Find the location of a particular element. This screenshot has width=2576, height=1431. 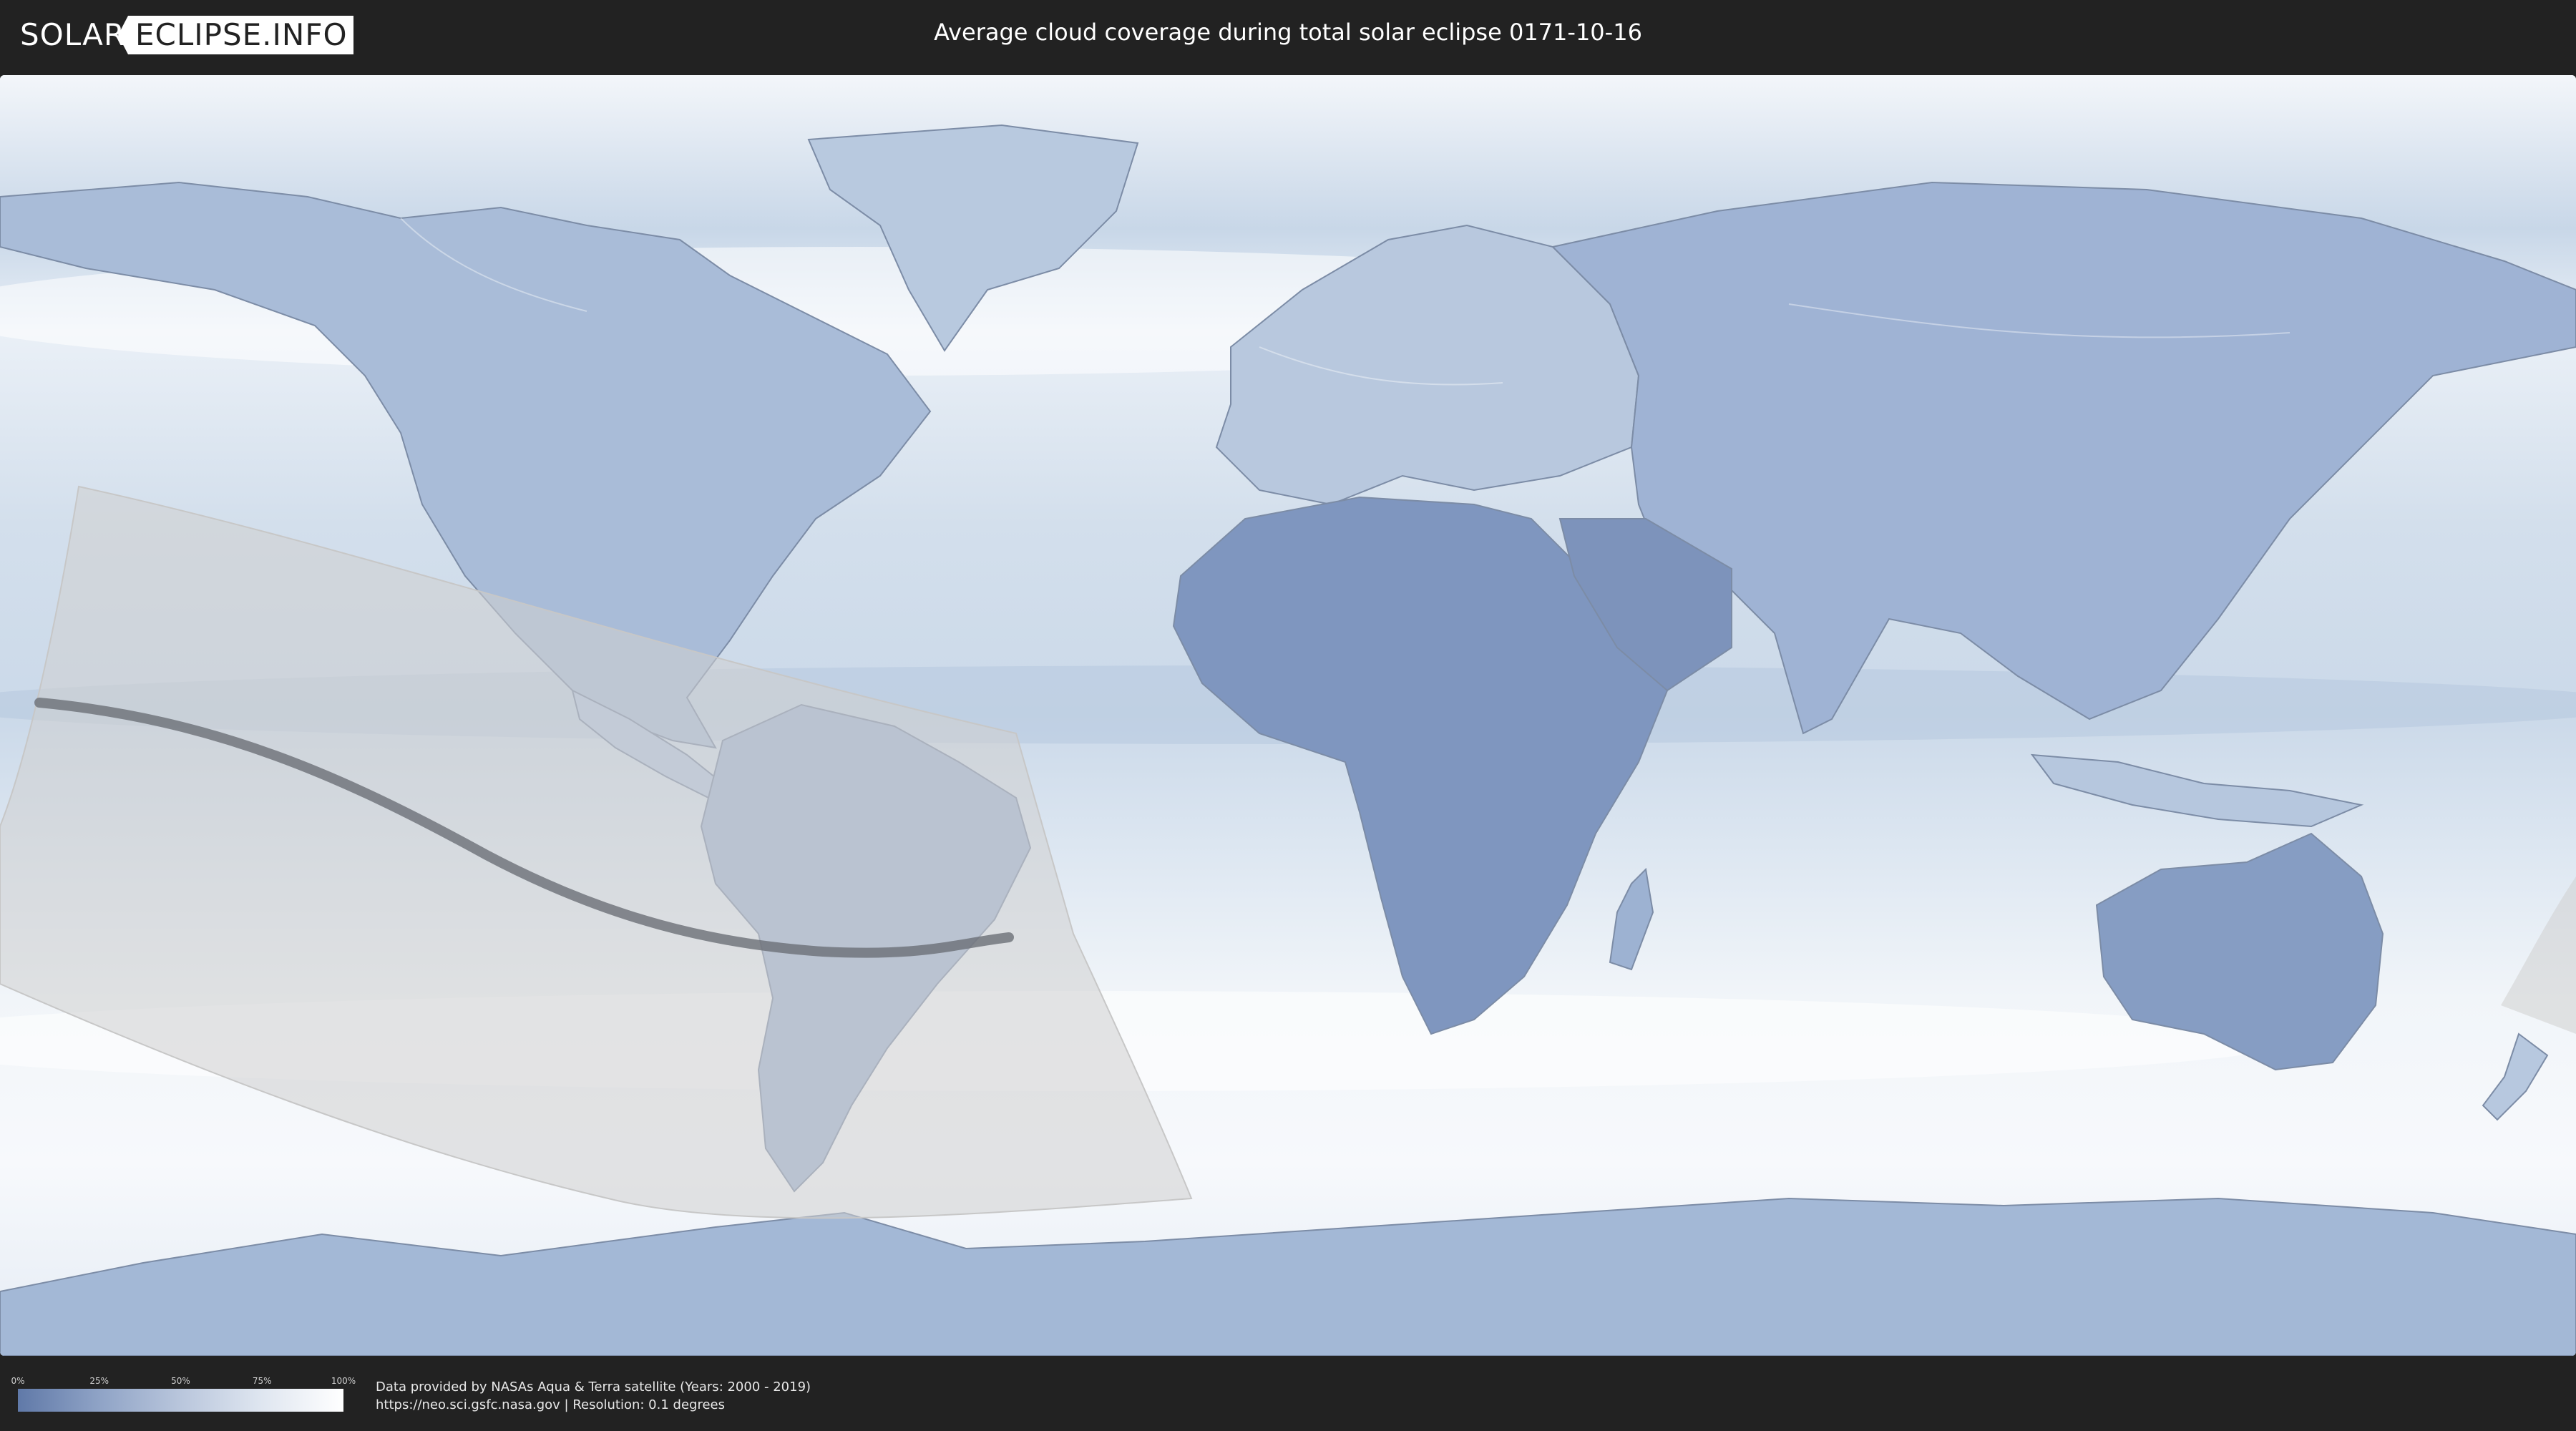

legend-tick-50: 50% is located at coordinates (180, 1381).